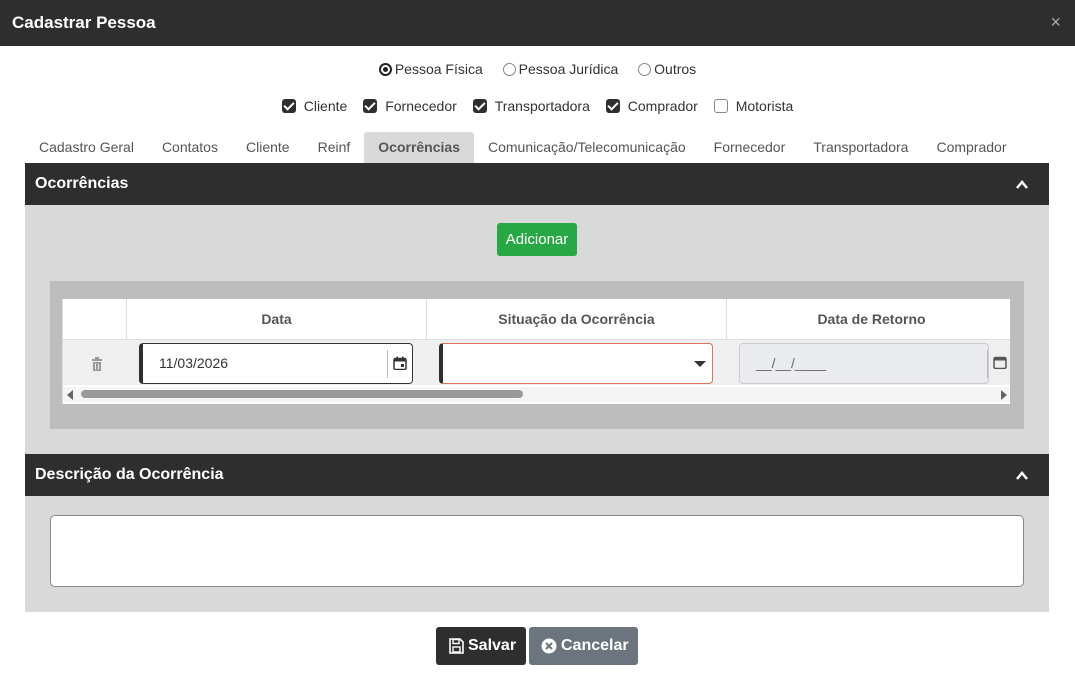 The image size is (1075, 676). I want to click on checkbox-transportadora: Transportadora, so click(531, 106).